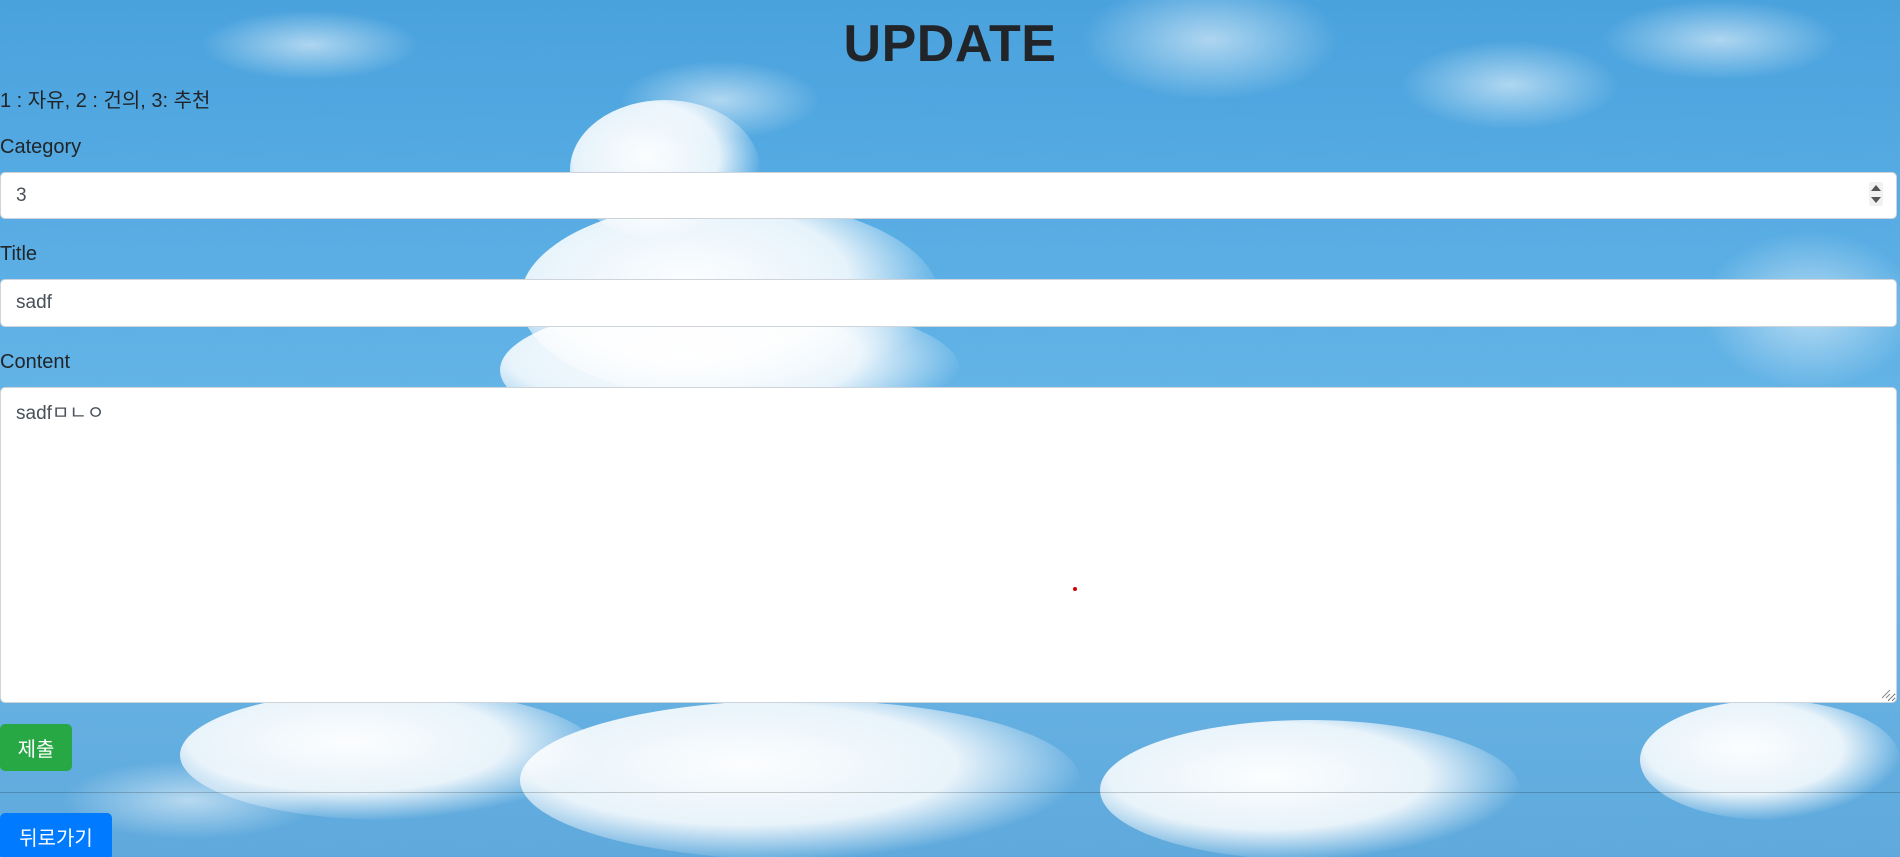 The height and width of the screenshot is (857, 1900). I want to click on title-input, so click(948, 303).